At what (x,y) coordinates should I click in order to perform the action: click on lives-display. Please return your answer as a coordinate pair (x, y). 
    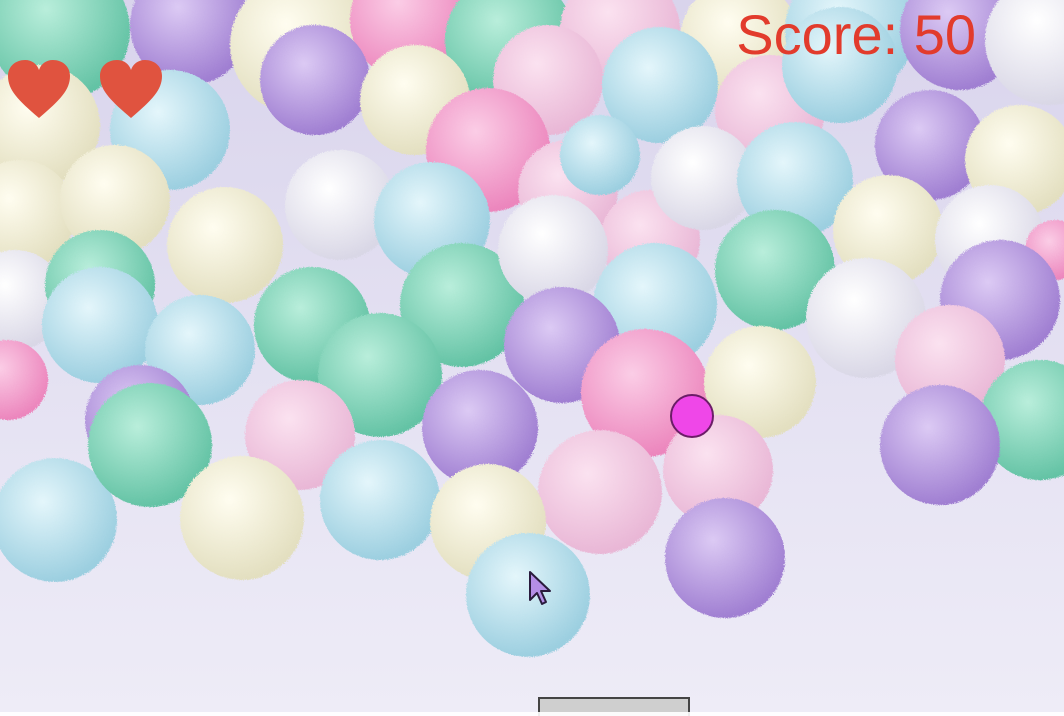
    Looking at the image, I should click on (85, 89).